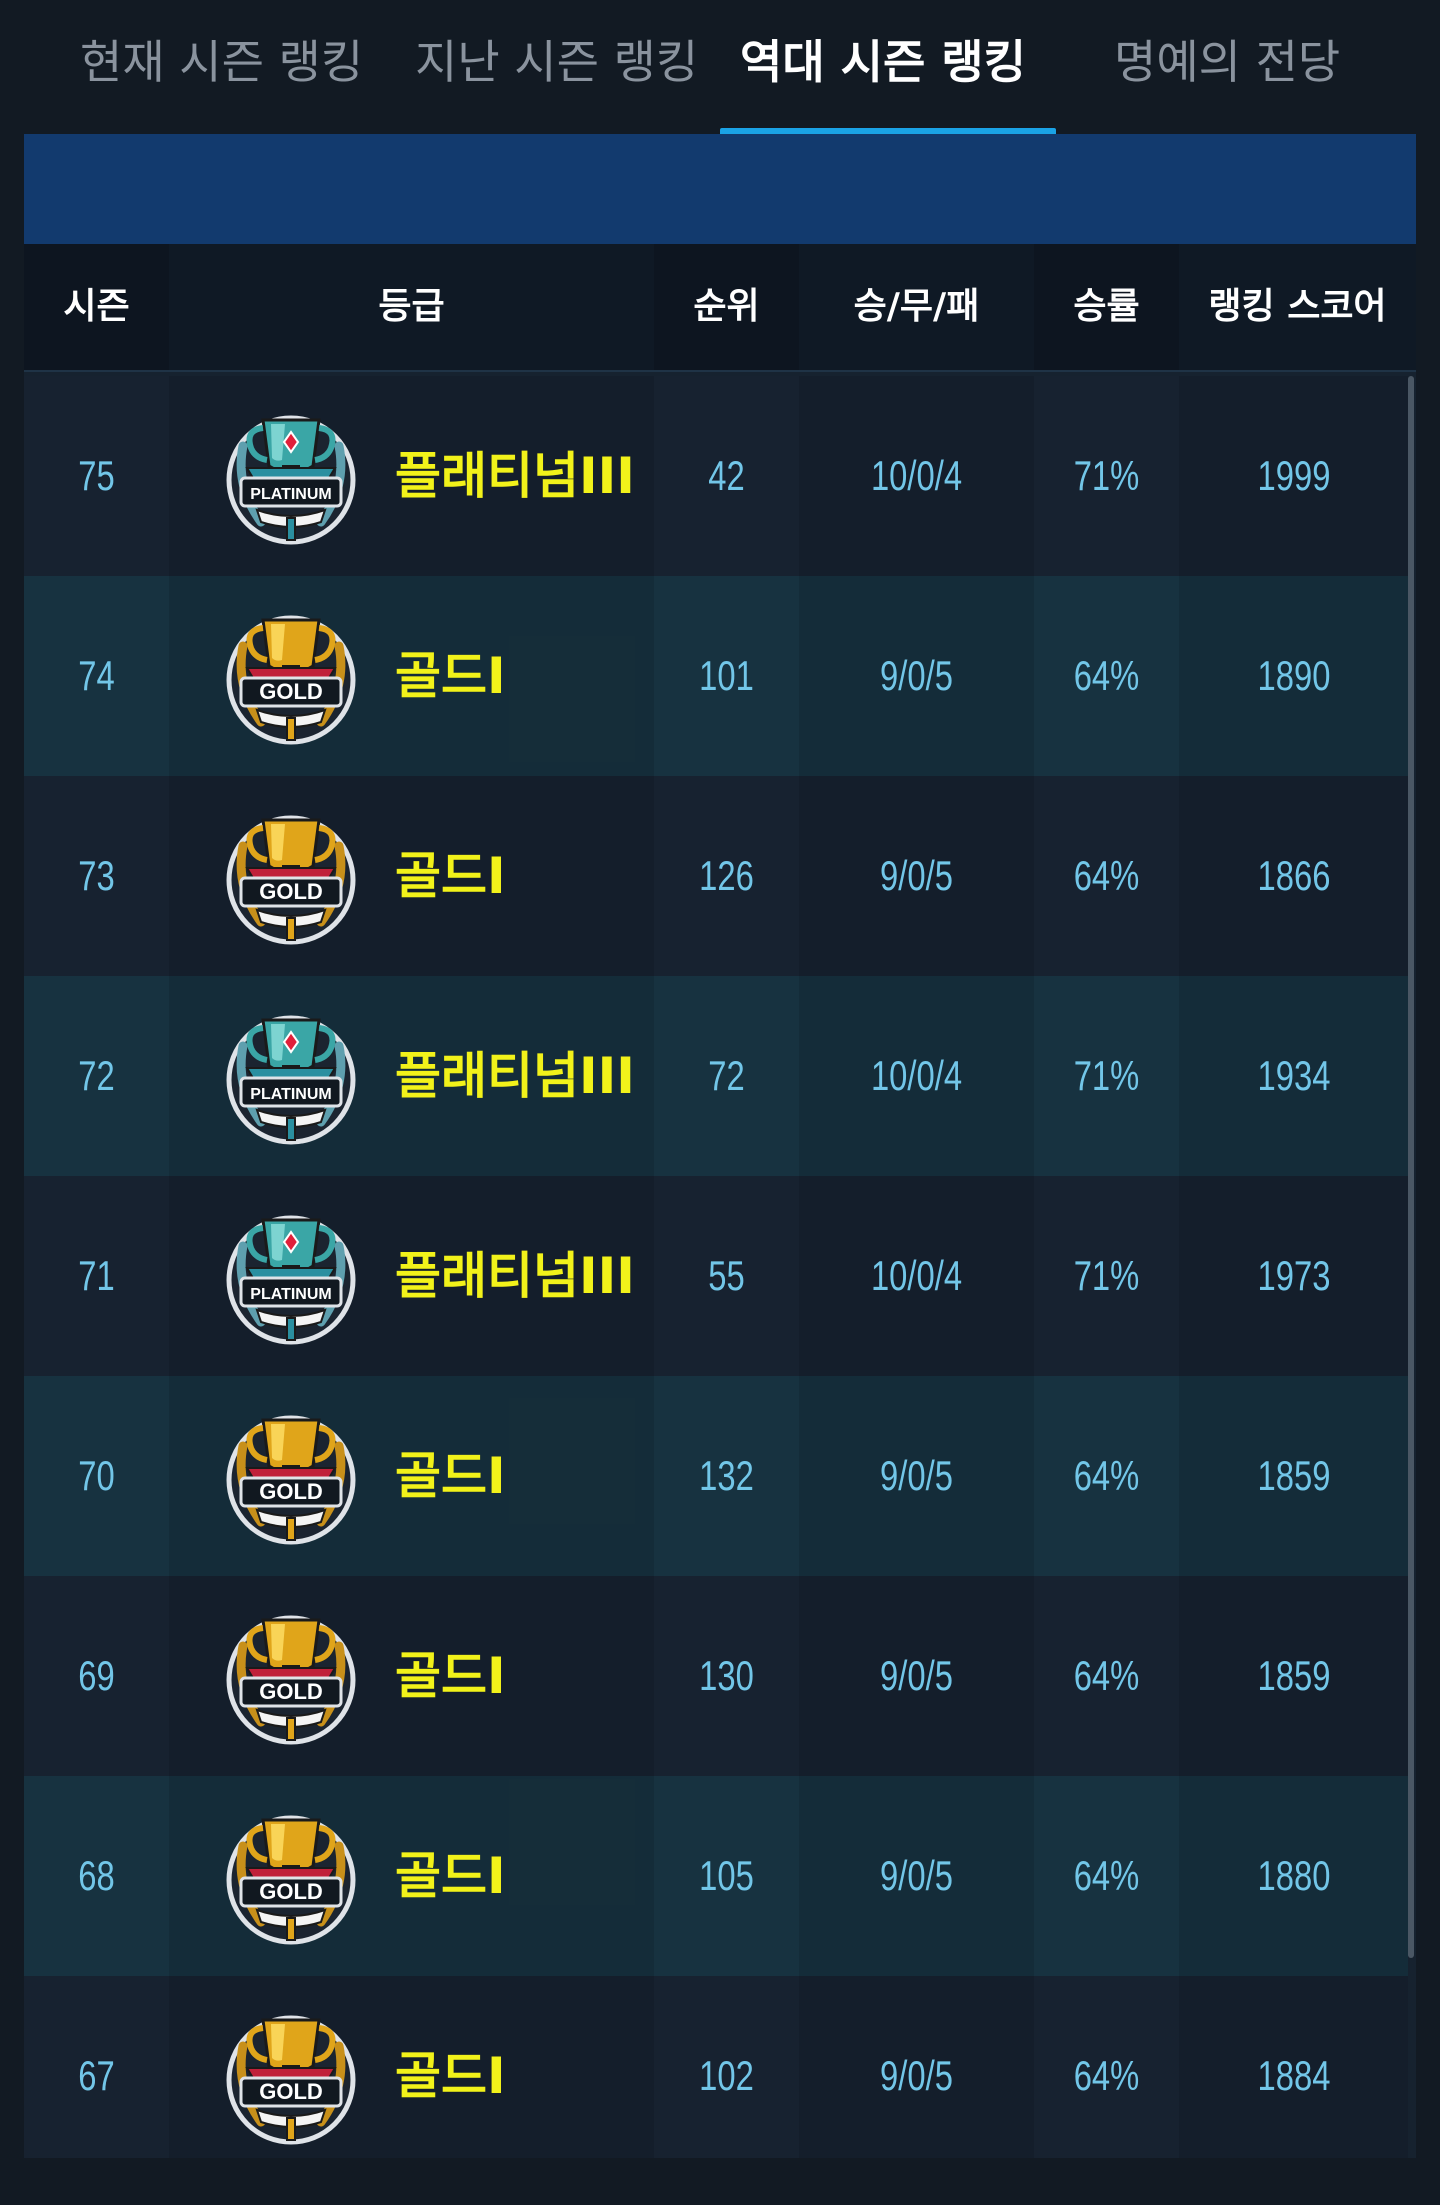 The height and width of the screenshot is (2205, 1440). I want to click on rank-cell: 102, so click(726, 2075).